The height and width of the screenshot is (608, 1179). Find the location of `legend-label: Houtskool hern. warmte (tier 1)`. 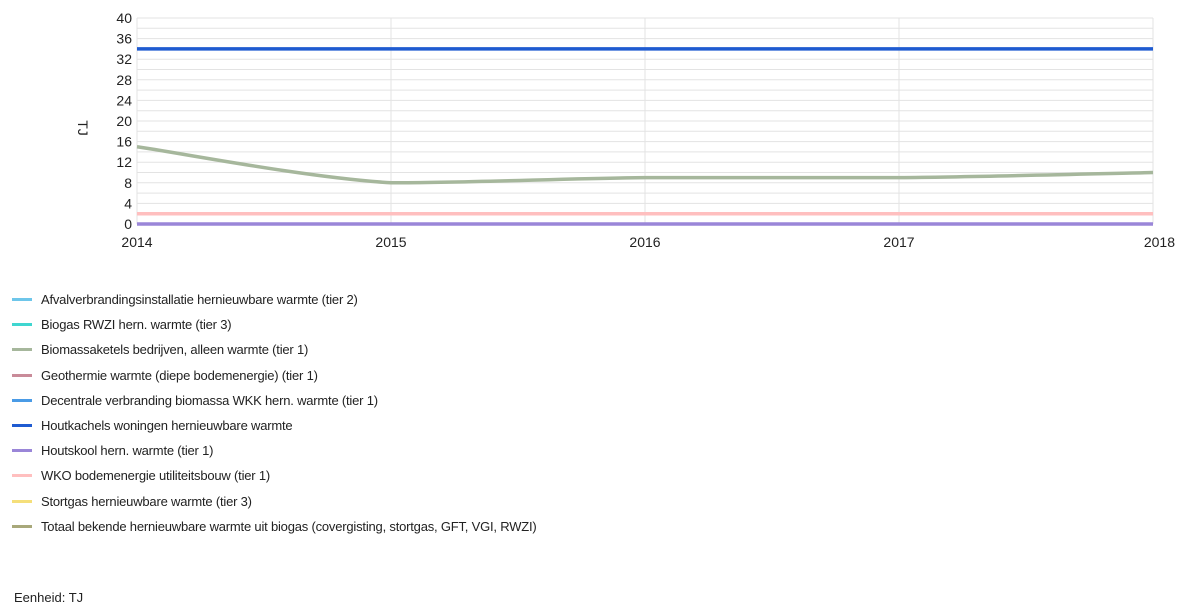

legend-label: Houtskool hern. warmte (tier 1) is located at coordinates (127, 451).